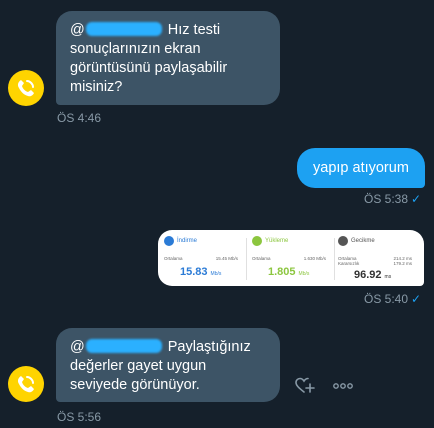 Image resolution: width=434 pixels, height=428 pixels. I want to click on metric-value: 1.805, so click(282, 272).